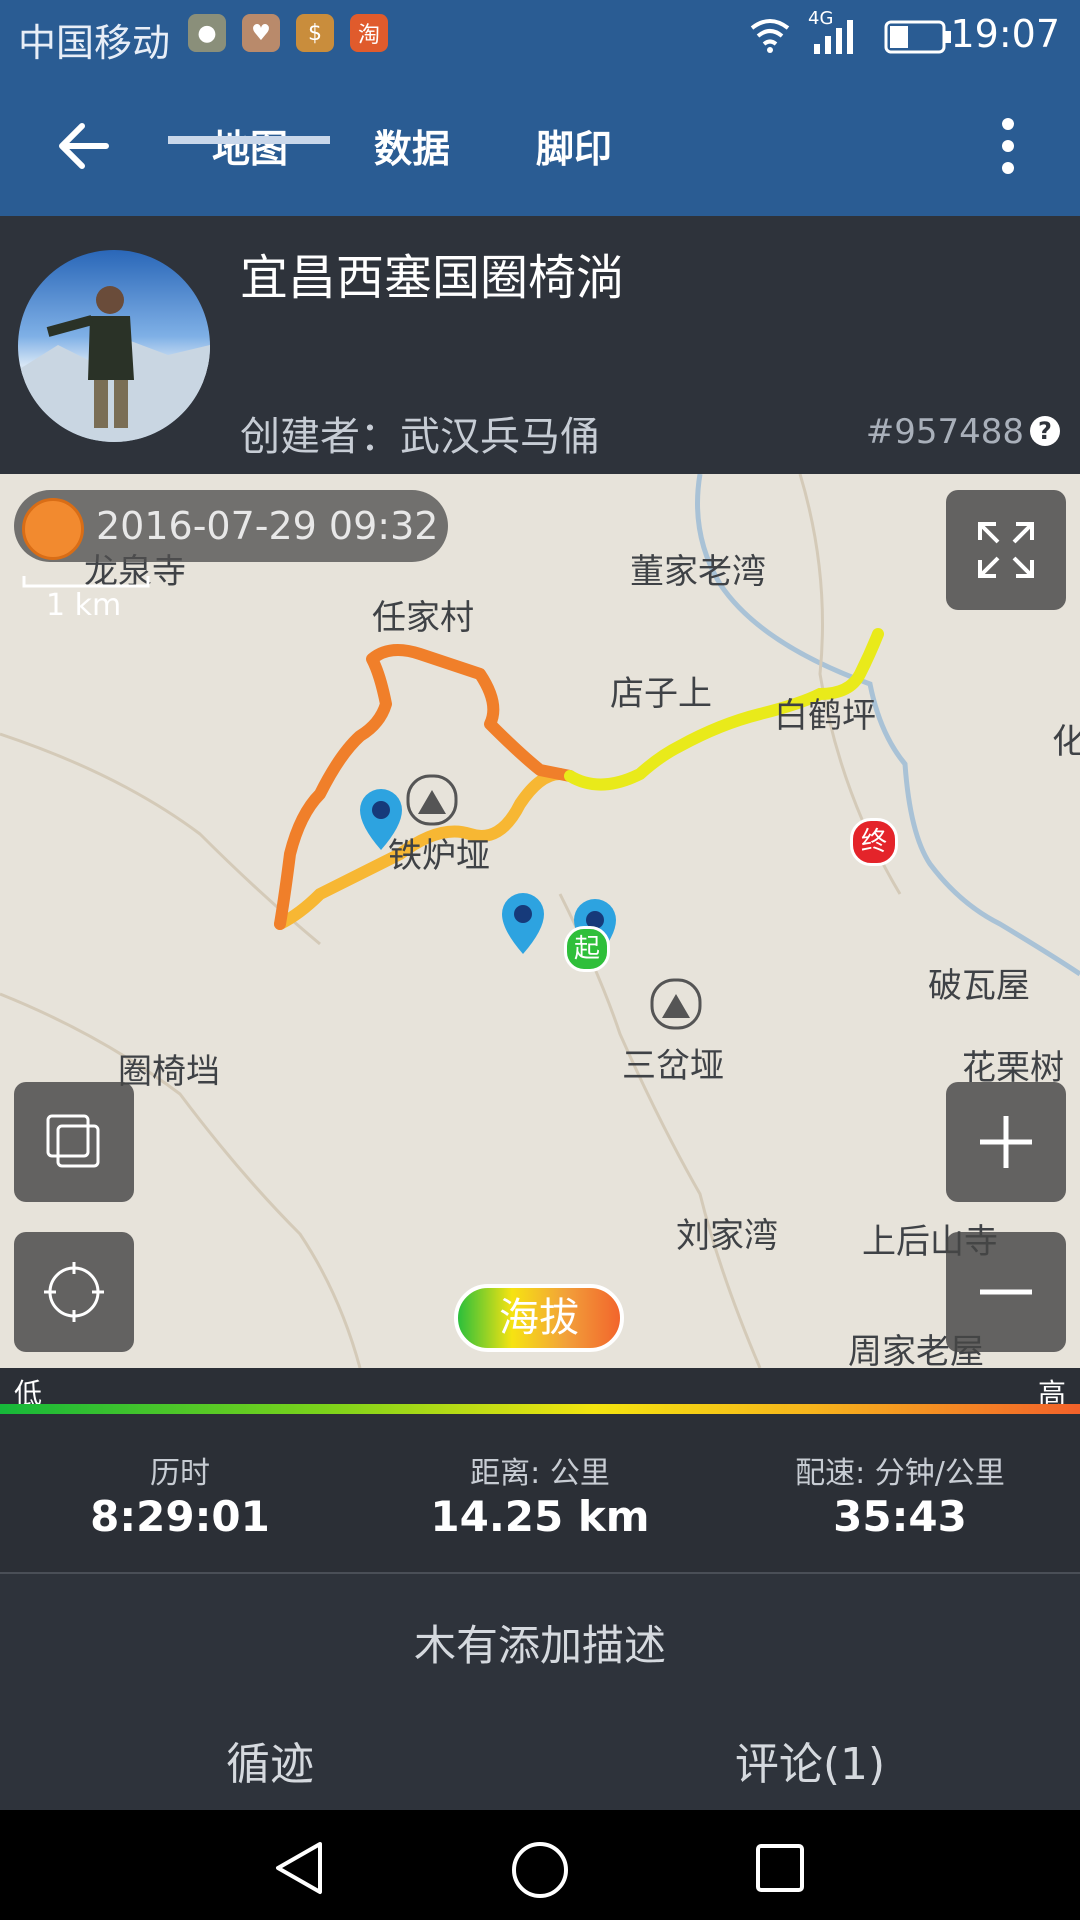 The width and height of the screenshot is (1080, 1920). I want to click on battery-icon, so click(917, 37).